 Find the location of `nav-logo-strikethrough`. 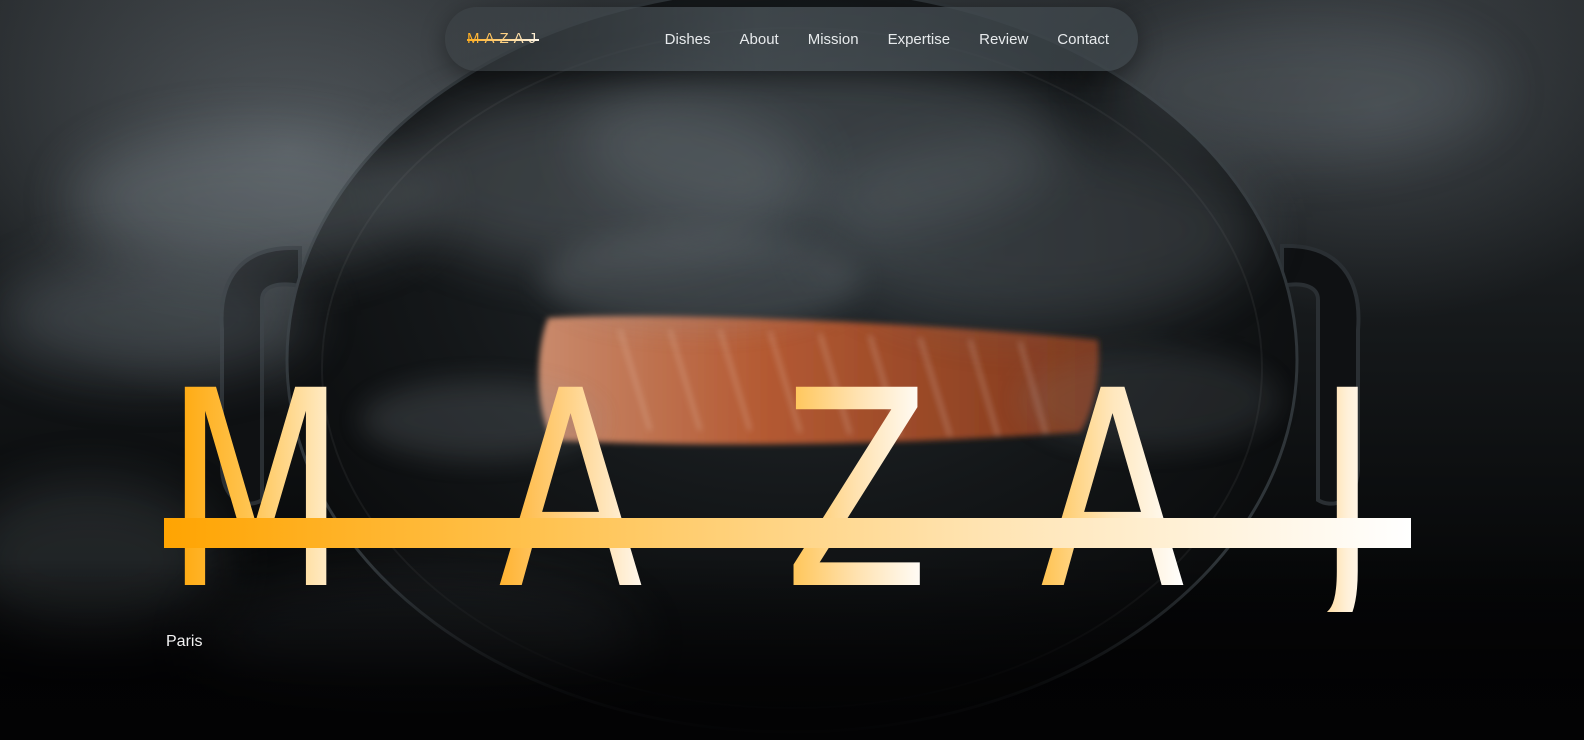

nav-logo-strikethrough is located at coordinates (503, 40).